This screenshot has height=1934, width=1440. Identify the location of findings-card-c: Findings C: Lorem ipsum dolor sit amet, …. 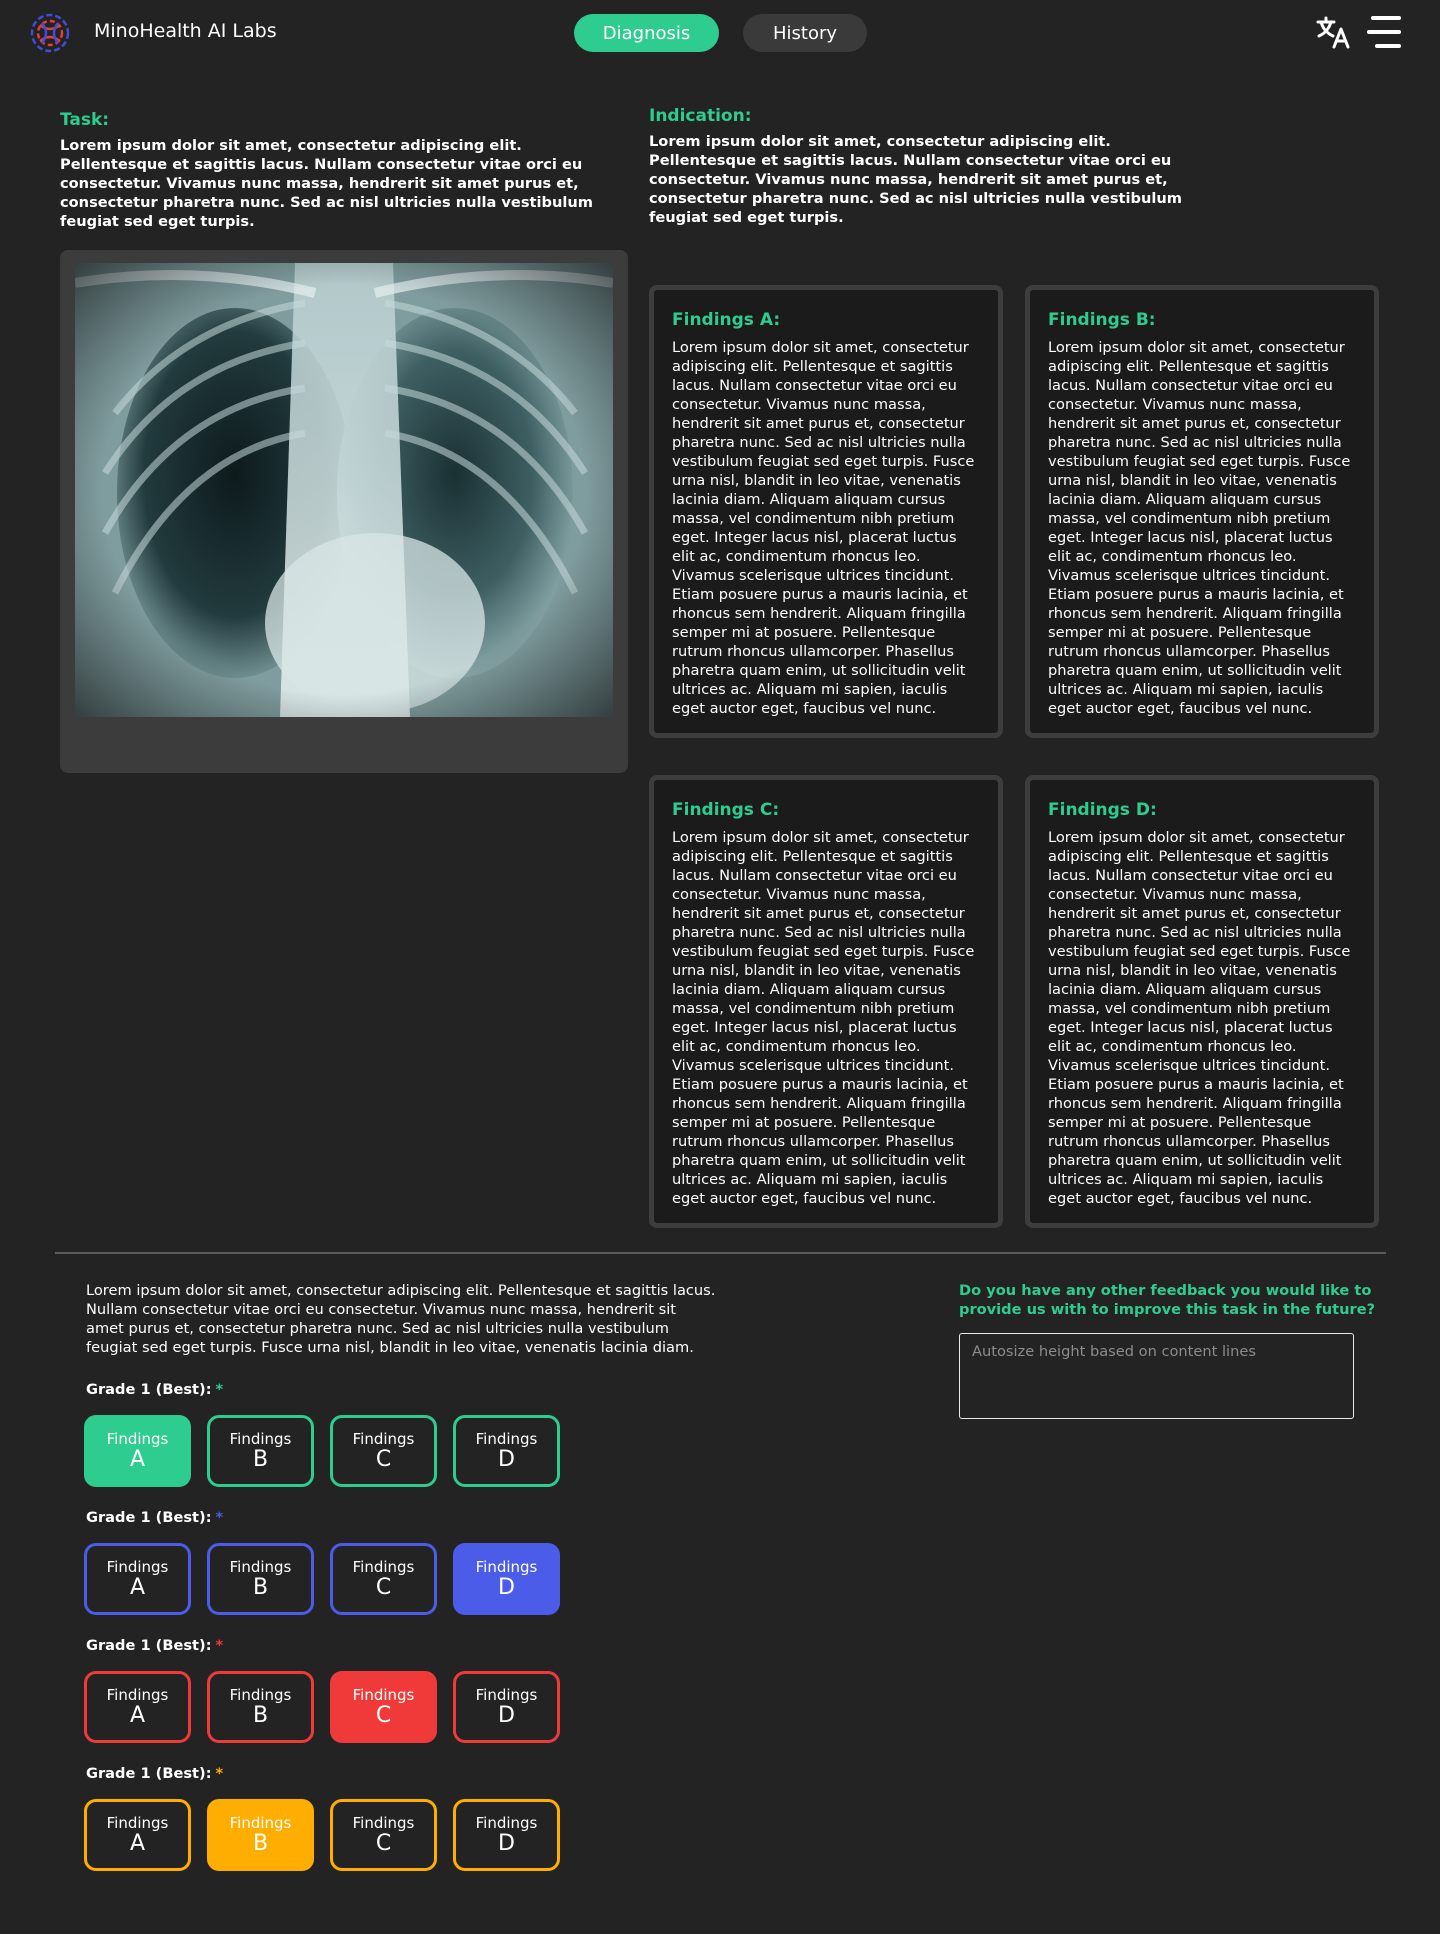
(826, 1001).